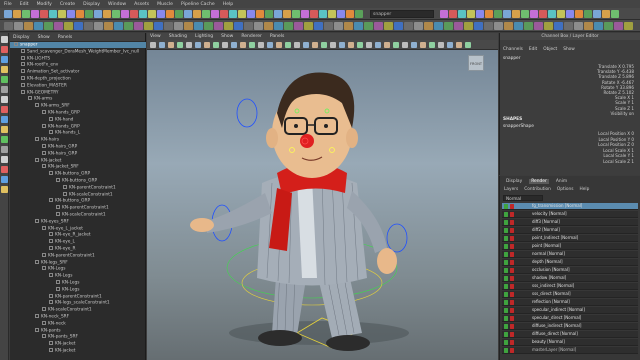  I want to click on outliner-item: KN-neck, so click(78, 323).